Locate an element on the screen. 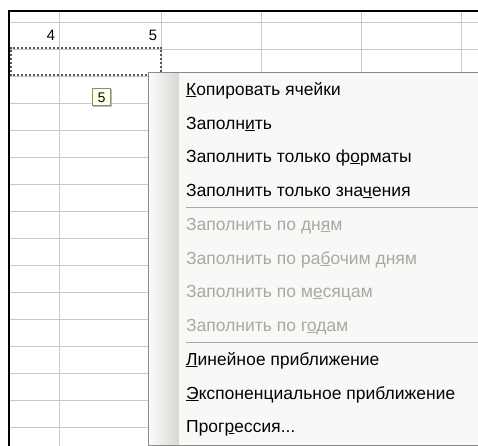  menu-item: Экспоненциальное приближение is located at coordinates (321, 393).